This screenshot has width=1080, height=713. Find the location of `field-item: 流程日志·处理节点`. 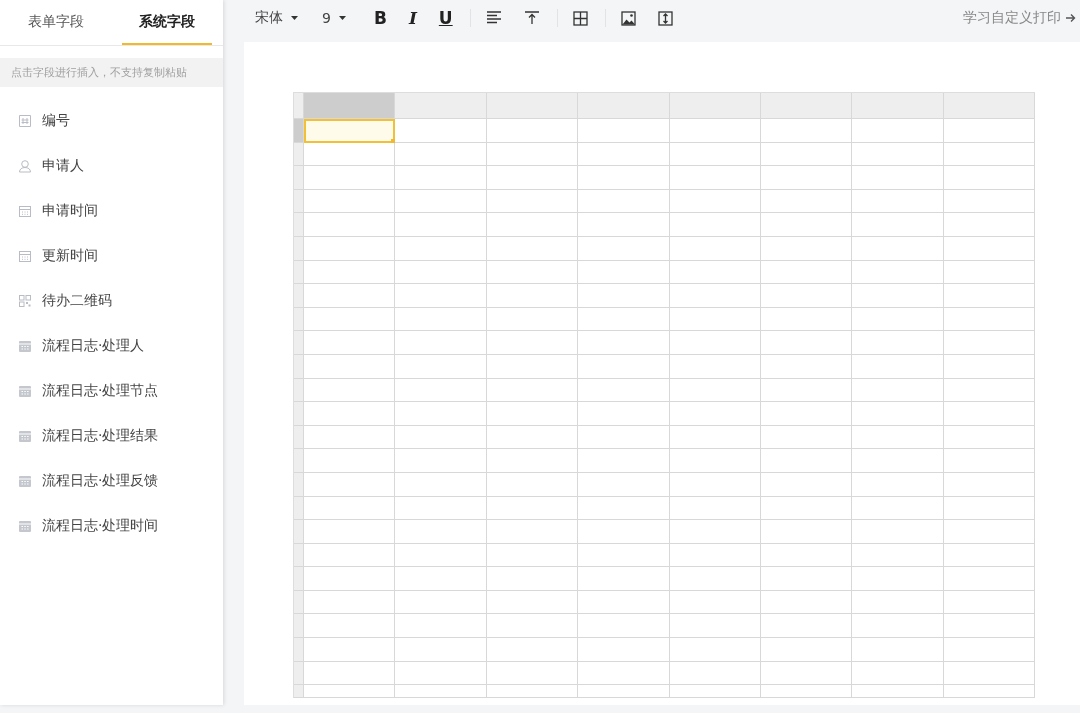

field-item: 流程日志·处理节点 is located at coordinates (111, 390).